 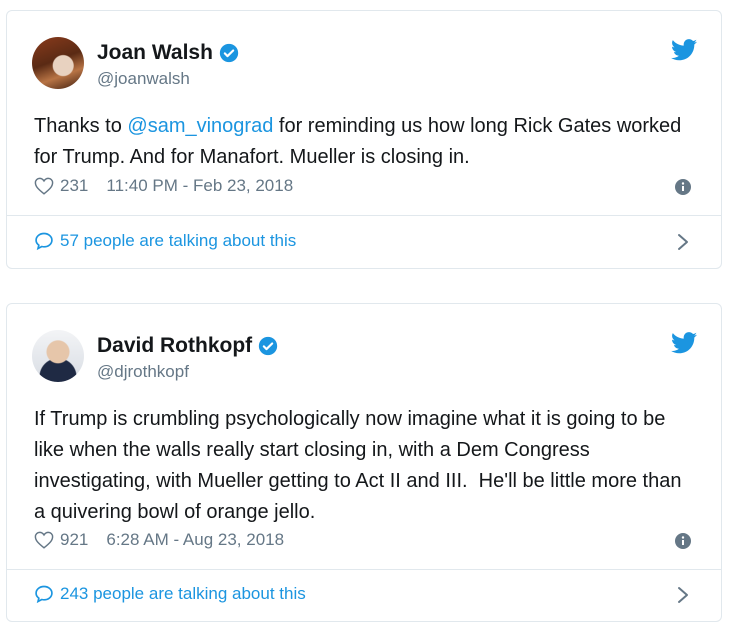 I want to click on author-handle: @djrothkopf, so click(x=143, y=372).